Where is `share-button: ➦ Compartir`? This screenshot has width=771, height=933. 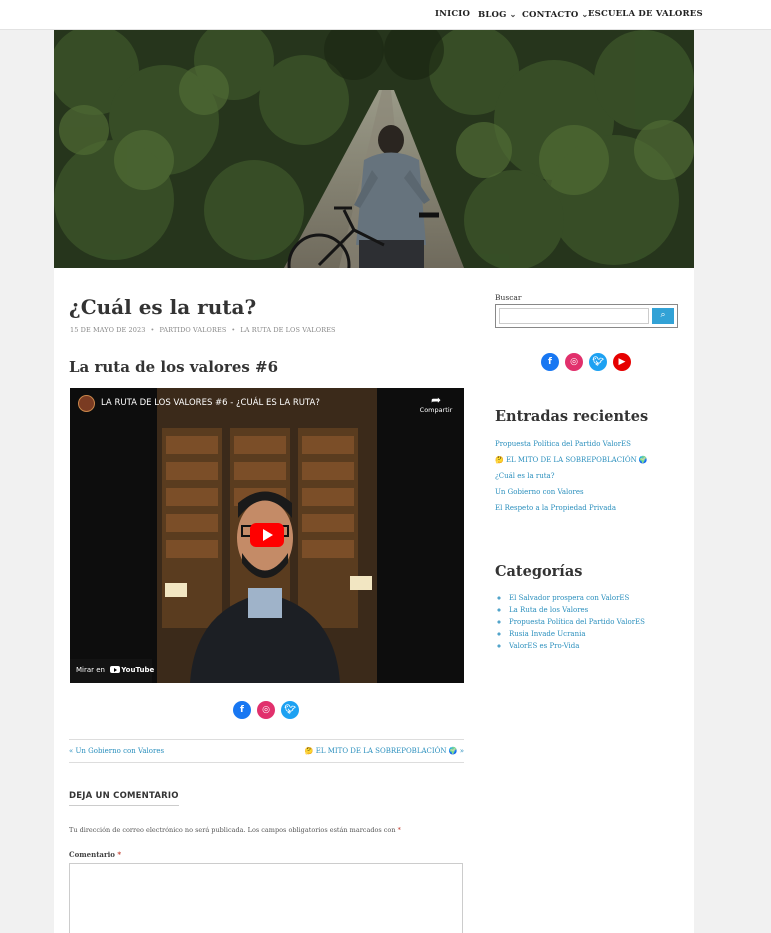
share-button: ➦ Compartir is located at coordinates (436, 404).